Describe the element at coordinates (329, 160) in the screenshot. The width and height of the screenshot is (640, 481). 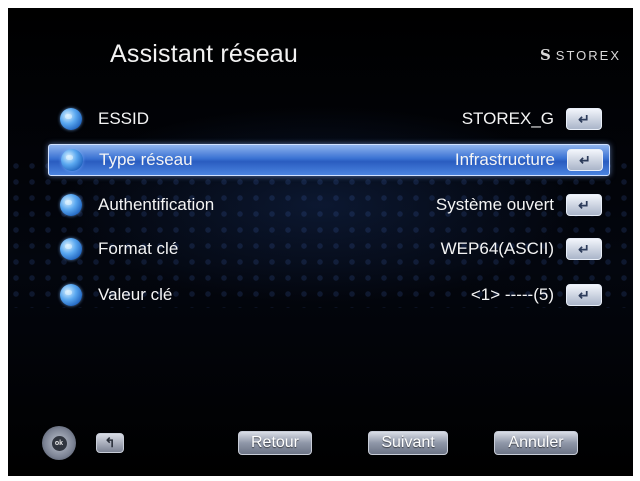
I see `setting-row-type-reseau: Type réseau Infrastructure ↵` at that location.